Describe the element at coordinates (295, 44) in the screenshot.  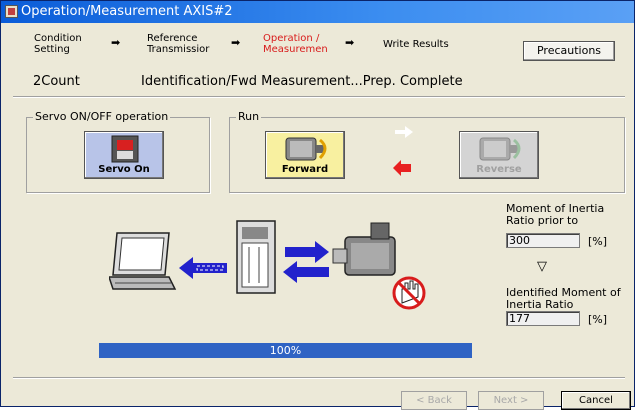
I see `step-operation-measurement: Operation / Measuremen` at that location.